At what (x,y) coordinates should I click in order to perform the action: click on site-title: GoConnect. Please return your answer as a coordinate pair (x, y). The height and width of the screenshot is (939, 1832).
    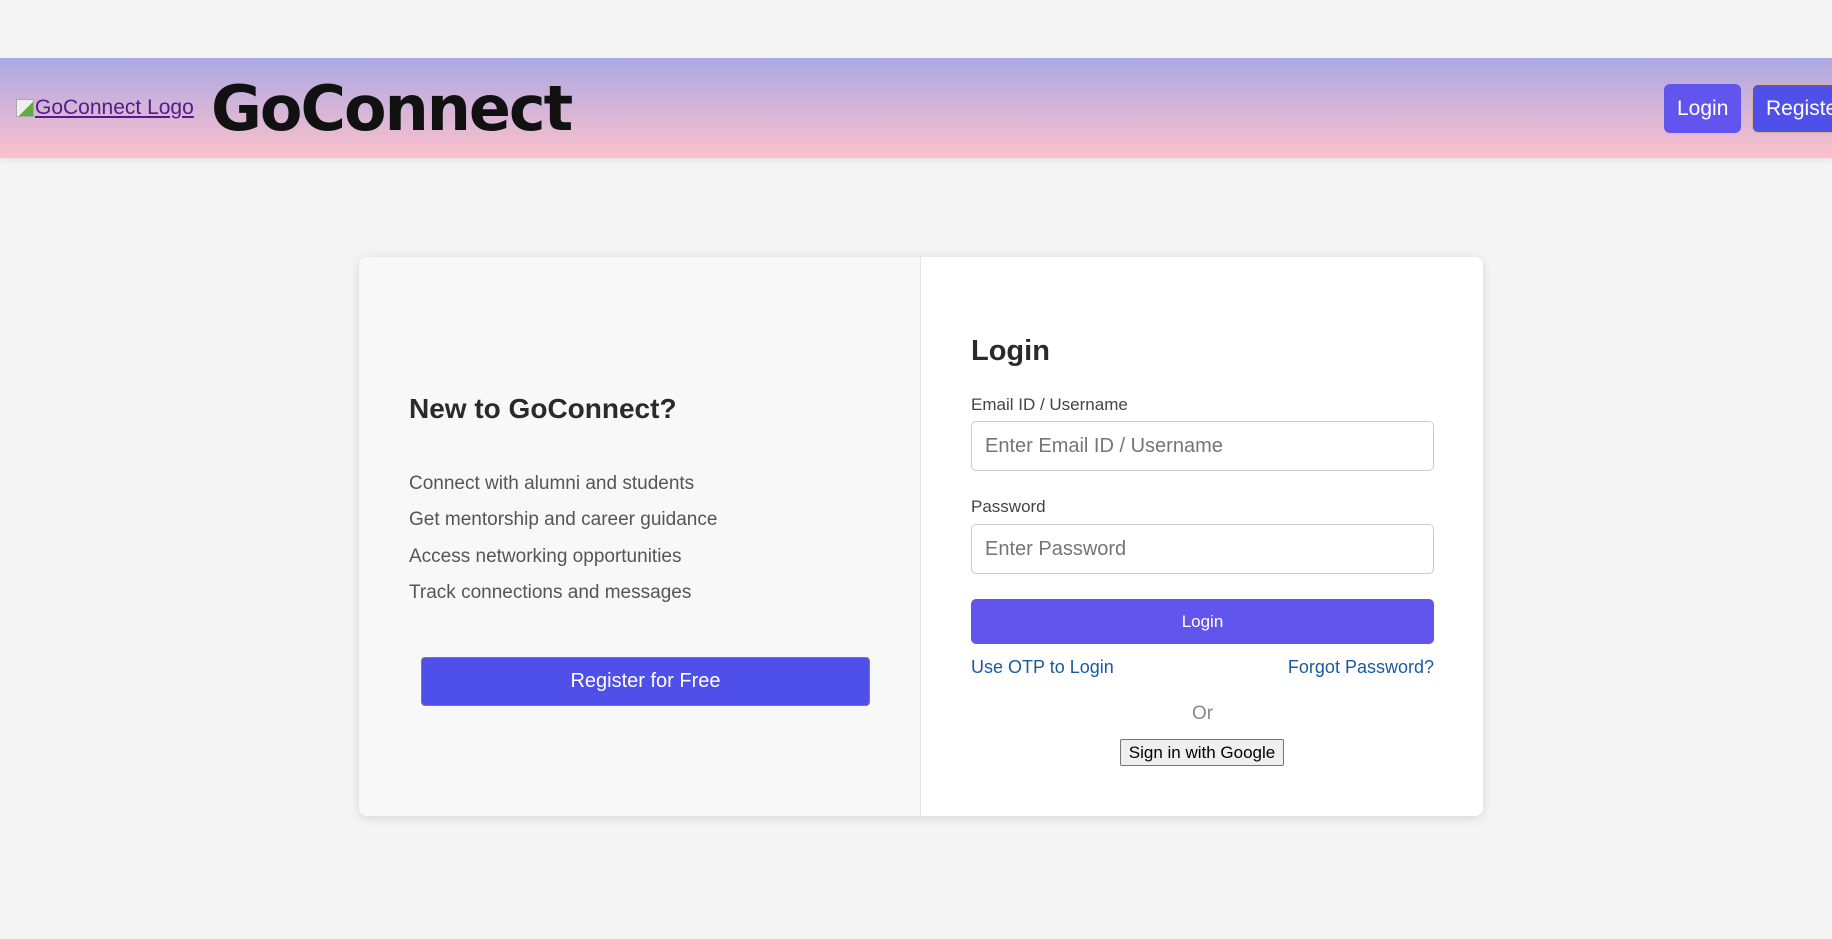
    Looking at the image, I should click on (392, 108).